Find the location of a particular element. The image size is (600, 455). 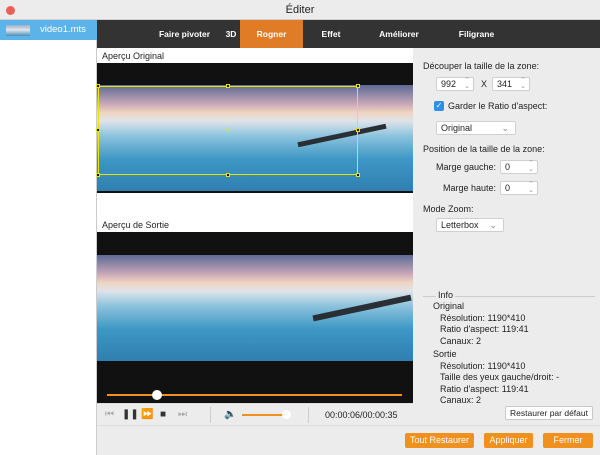

zoom-mode-label: Mode Zoom: is located at coordinates (448, 209).